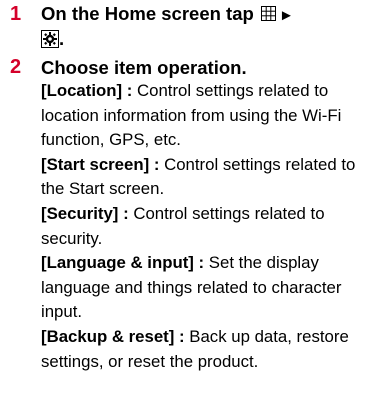 The height and width of the screenshot is (395, 379). I want to click on option-key: [Location] :, so click(87, 90).